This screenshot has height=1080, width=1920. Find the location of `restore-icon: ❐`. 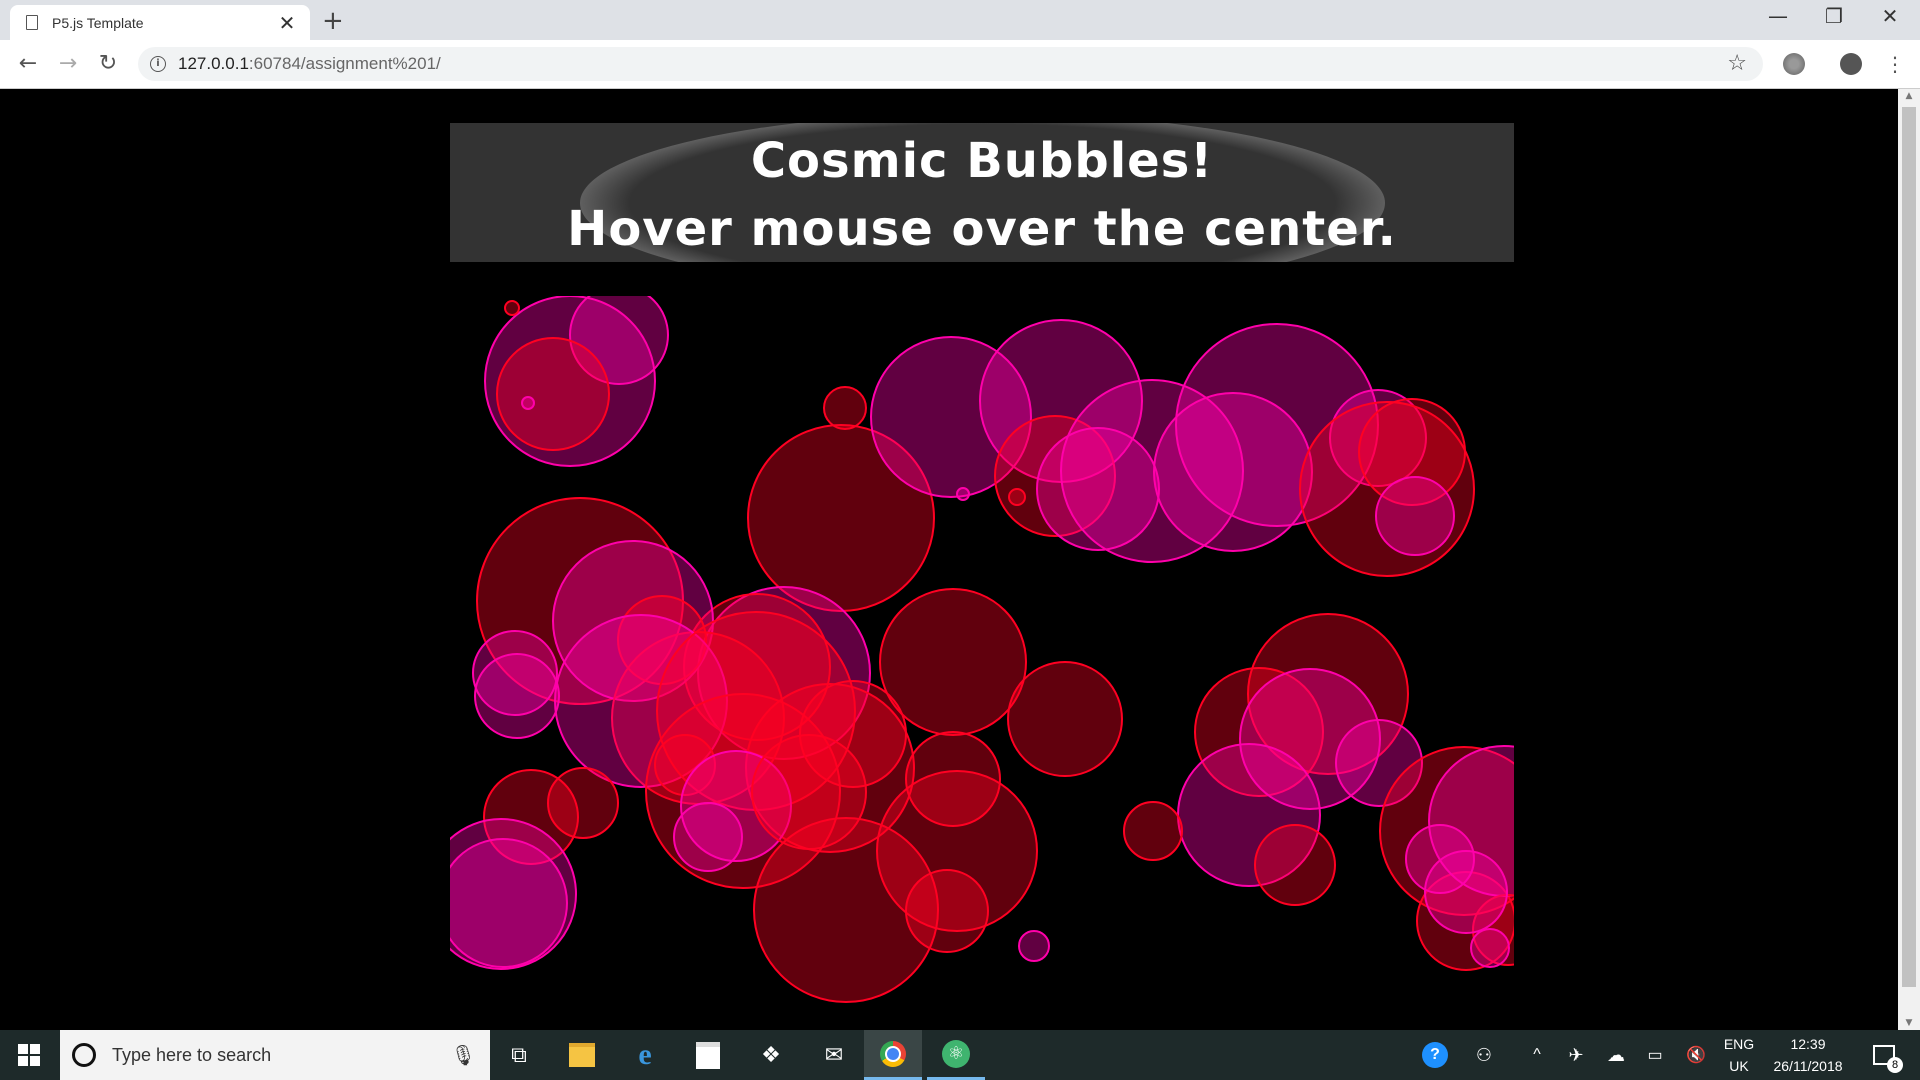

restore-icon: ❐ is located at coordinates (1834, 16).